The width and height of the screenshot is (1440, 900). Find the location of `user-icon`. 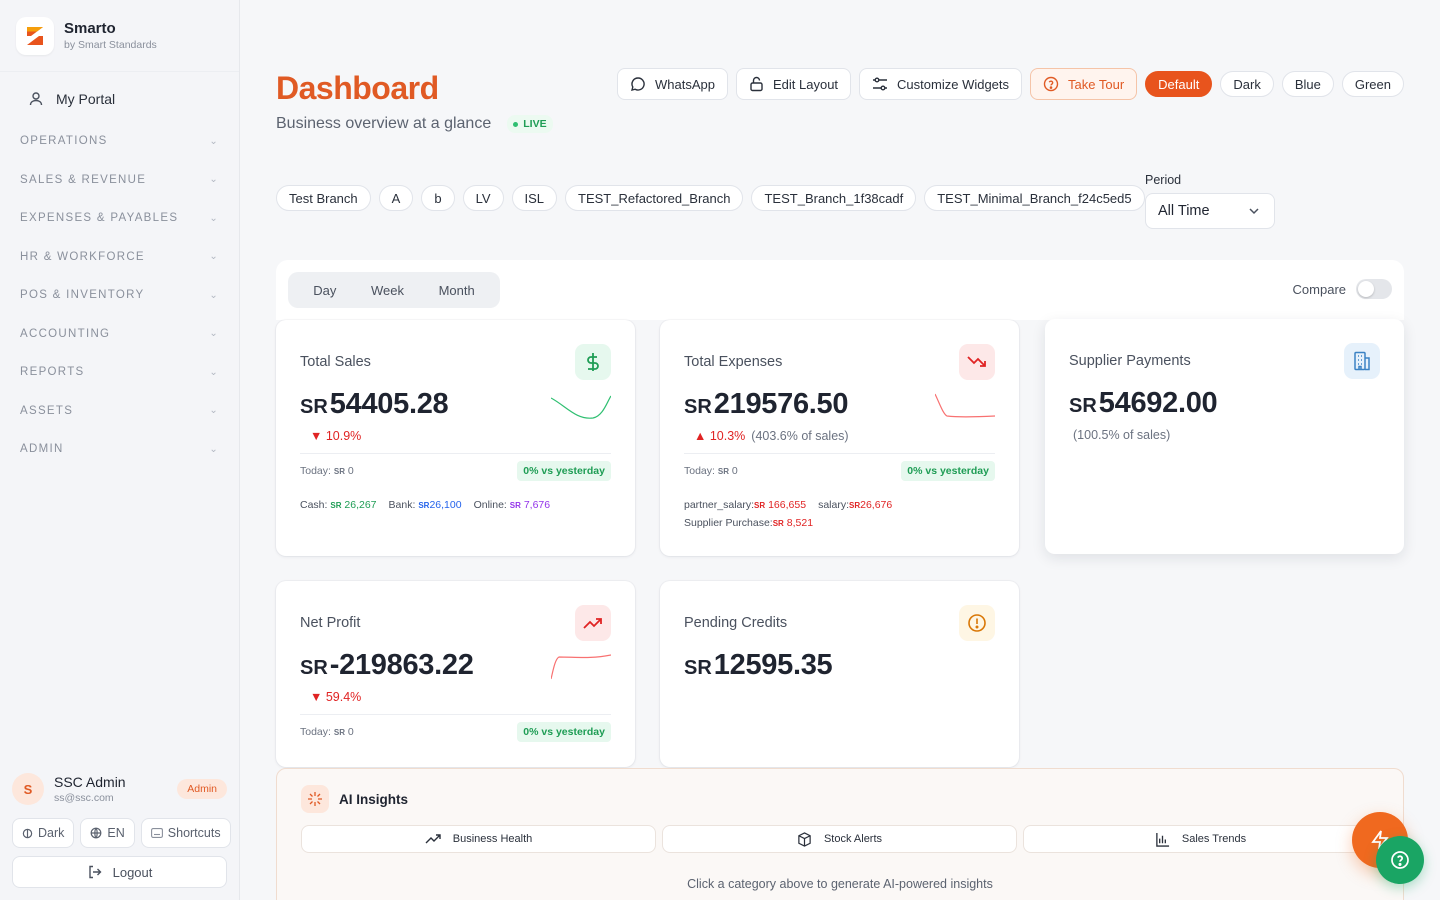

user-icon is located at coordinates (36, 99).